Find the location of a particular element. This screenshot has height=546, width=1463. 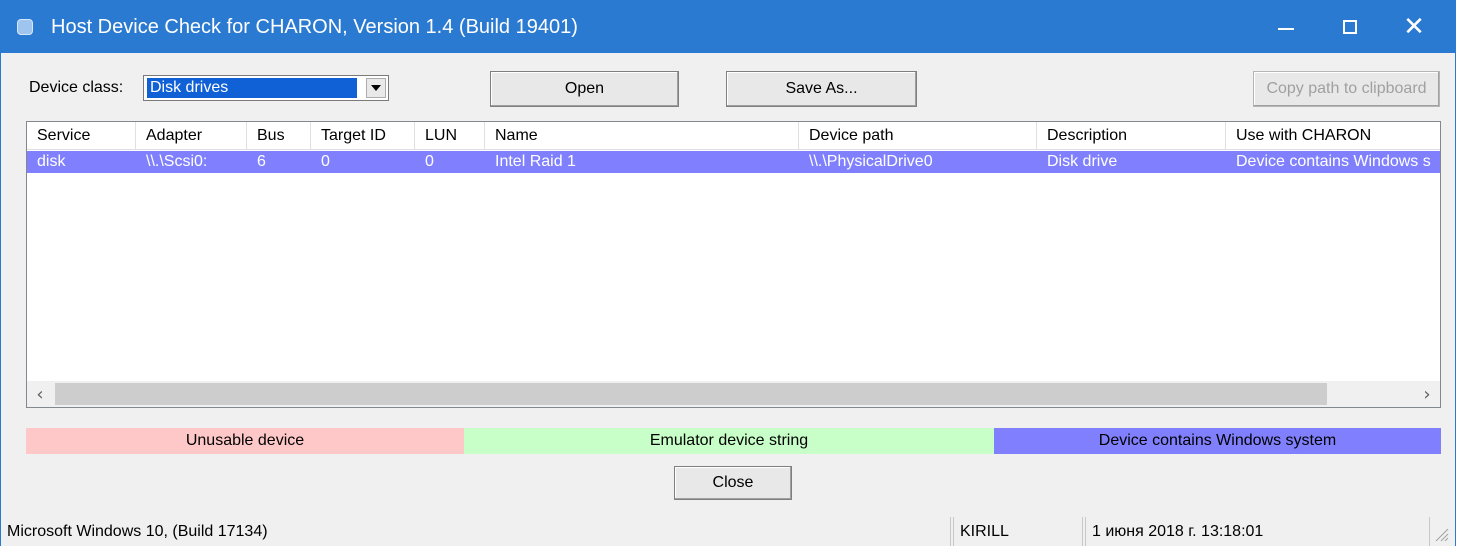

scroll-right-icon: › is located at coordinates (1427, 394).